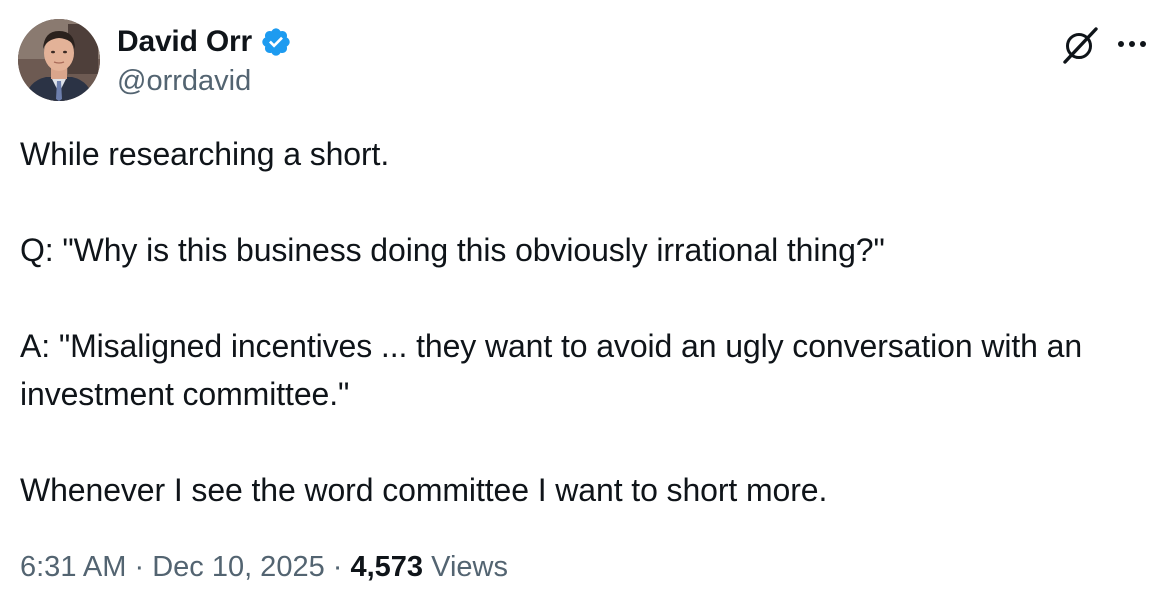 This screenshot has width=1174, height=608. I want to click on more-options-icon, so click(1132, 43).